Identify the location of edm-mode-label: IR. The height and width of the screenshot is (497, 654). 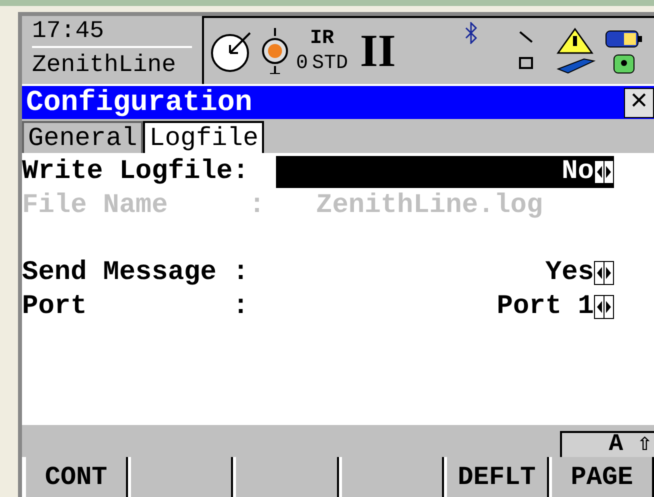
(321, 38).